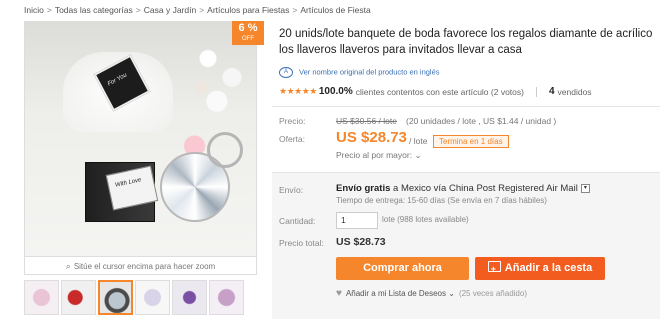 The width and height of the screenshot is (660, 319). What do you see at coordinates (292, 139) in the screenshot?
I see `offer-label: Oferta:` at bounding box center [292, 139].